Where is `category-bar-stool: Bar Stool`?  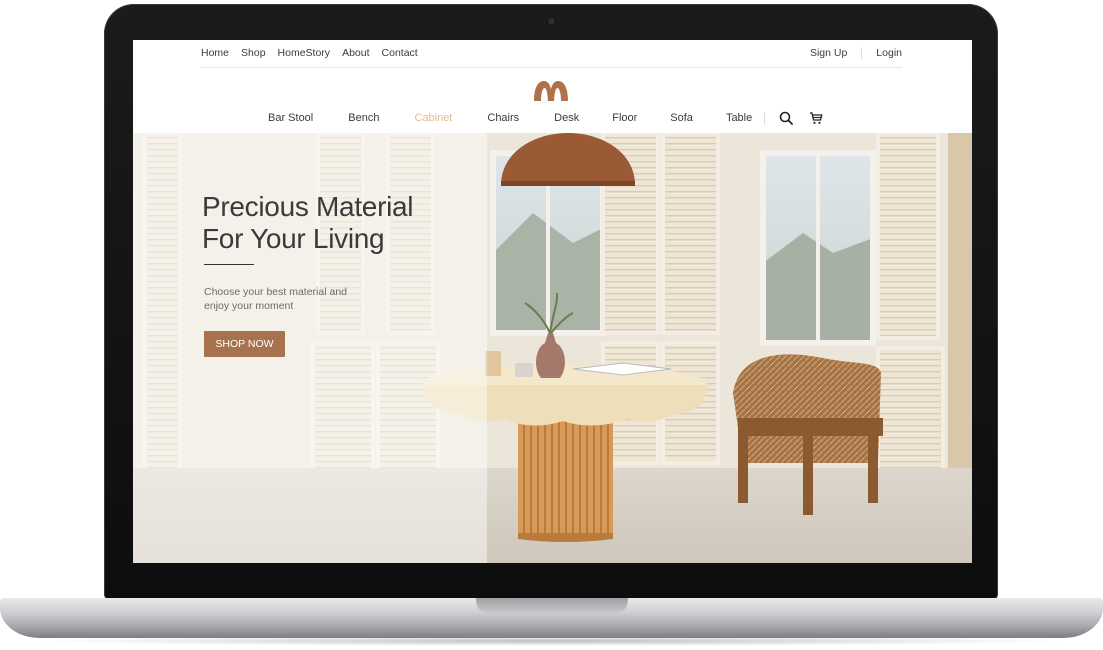 category-bar-stool: Bar Stool is located at coordinates (290, 118).